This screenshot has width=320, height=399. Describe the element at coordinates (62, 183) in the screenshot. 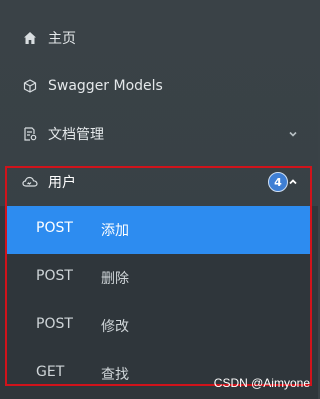

I see `nav-item-label: 用户` at that location.